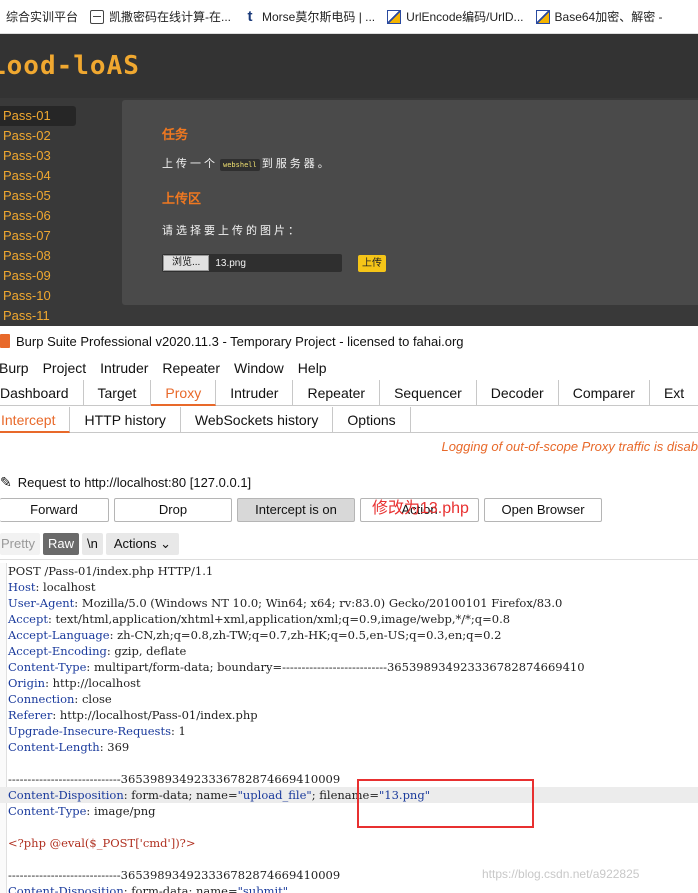 This screenshot has height=893, width=698. What do you see at coordinates (274, 795) in the screenshot?
I see `field-name: "upload_file"` at bounding box center [274, 795].